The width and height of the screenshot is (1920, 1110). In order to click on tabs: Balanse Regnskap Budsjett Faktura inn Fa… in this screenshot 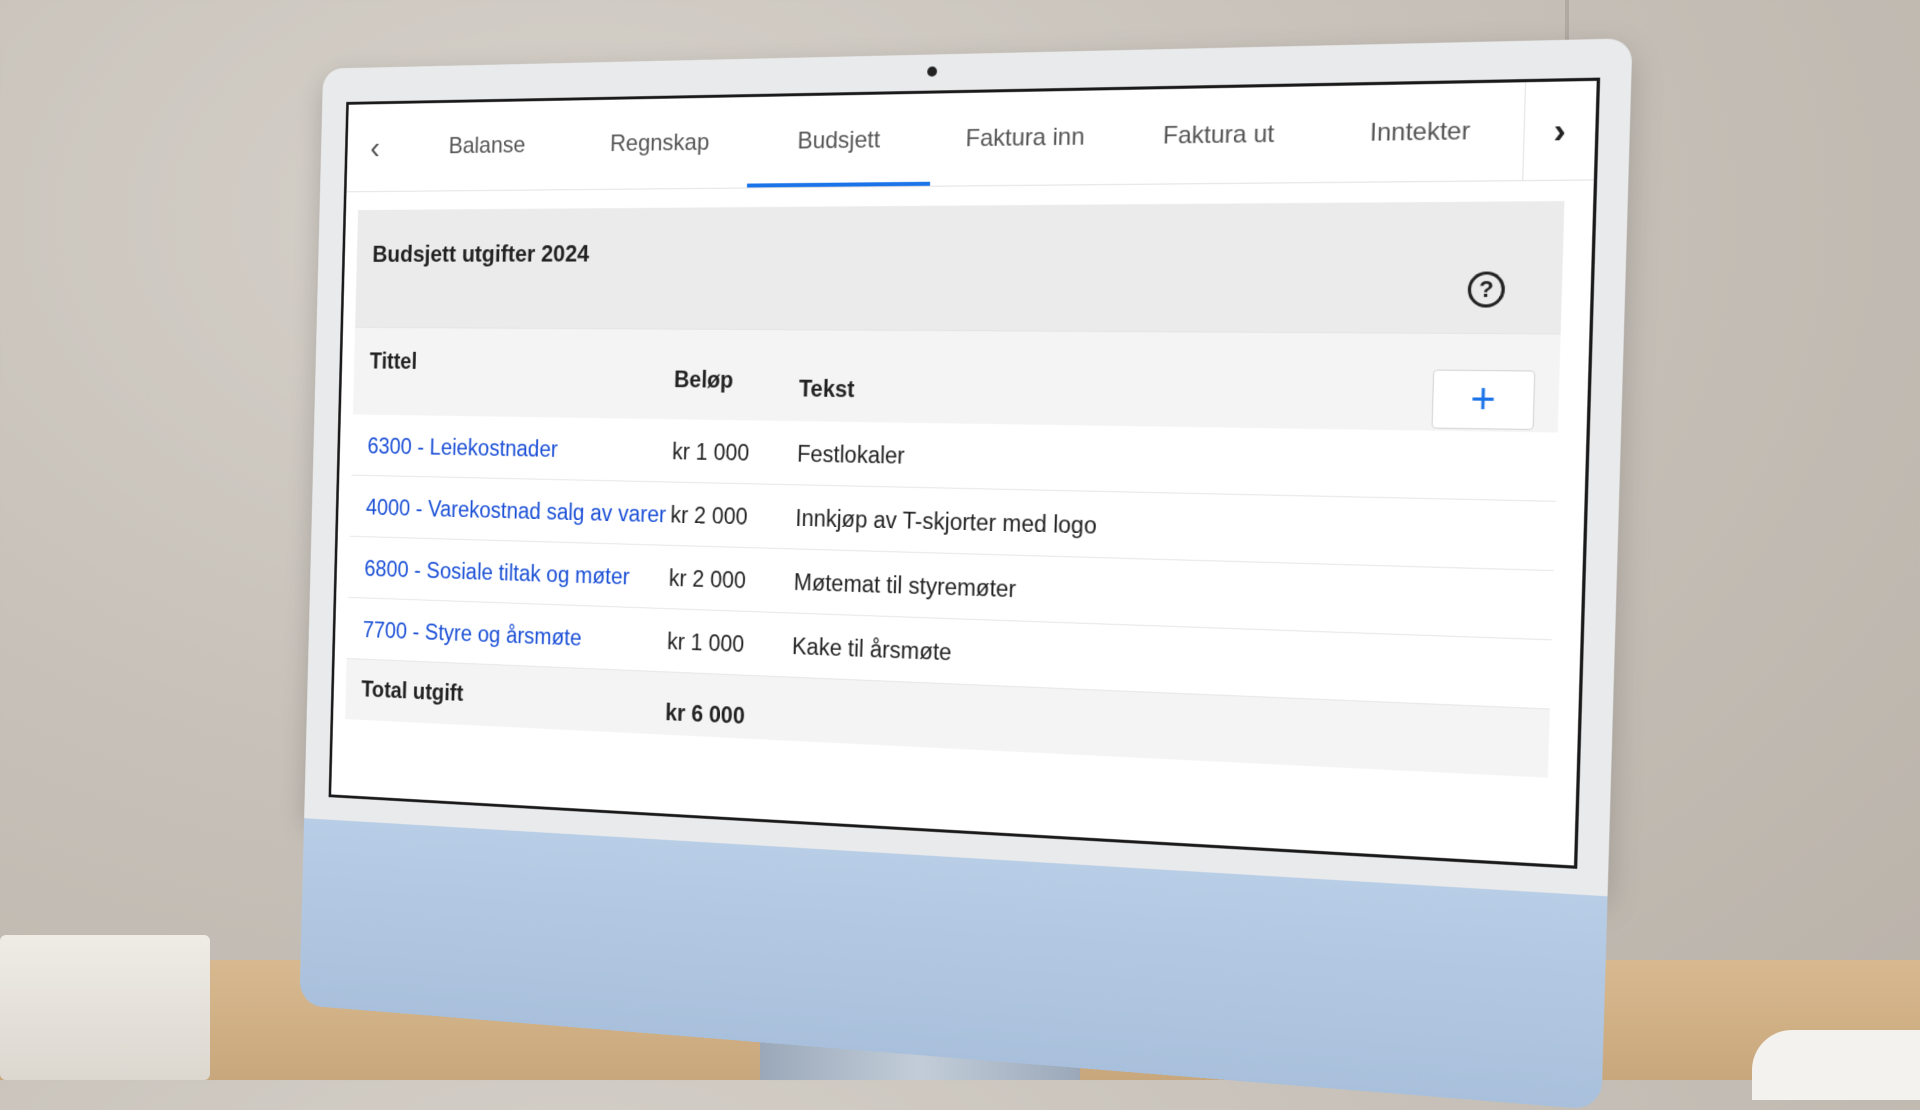, I will do `click(963, 136)`.